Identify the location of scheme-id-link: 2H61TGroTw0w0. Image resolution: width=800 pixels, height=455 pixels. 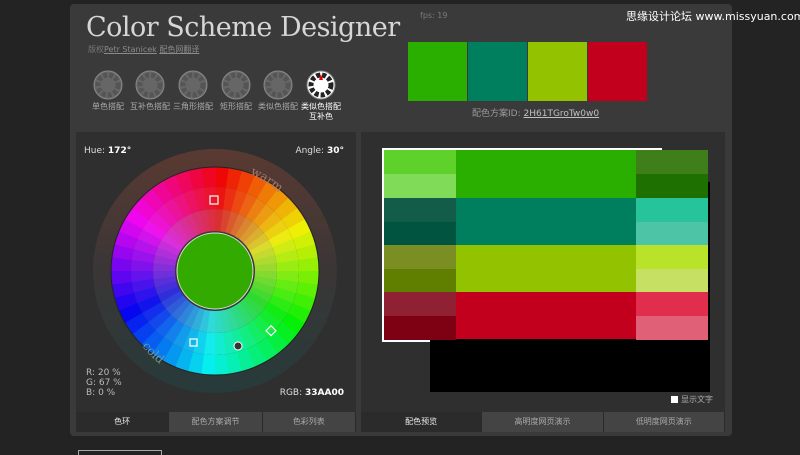
(562, 114).